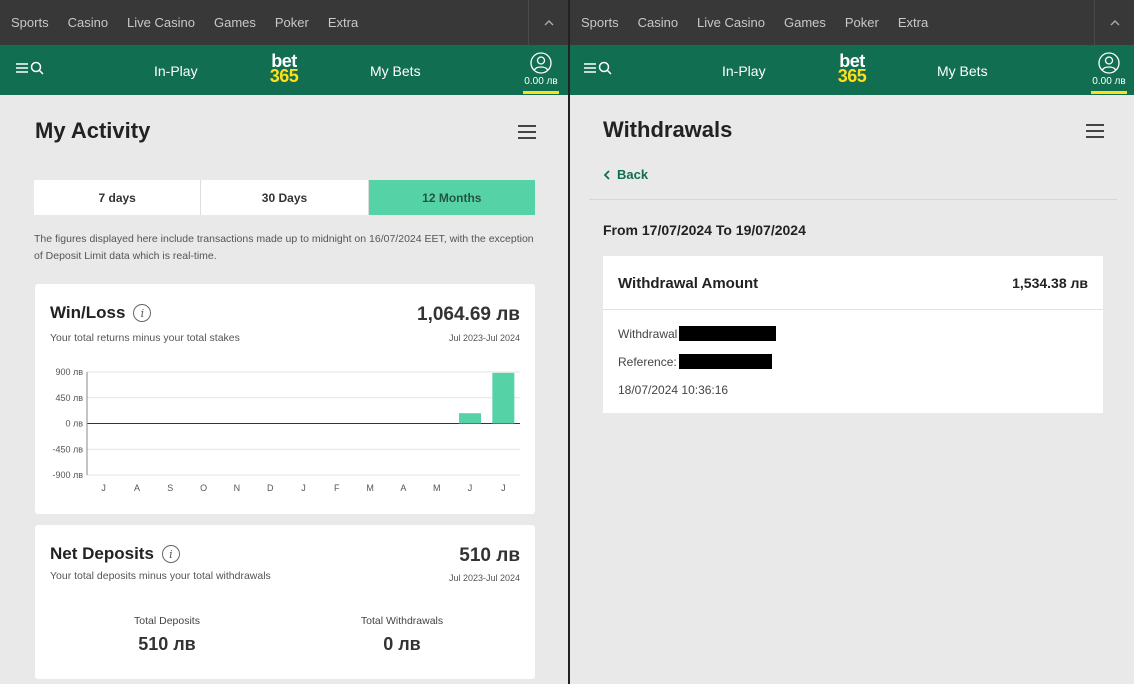 The width and height of the screenshot is (1134, 684). What do you see at coordinates (167, 621) in the screenshot?
I see `total-deposits-label: Total Deposits` at bounding box center [167, 621].